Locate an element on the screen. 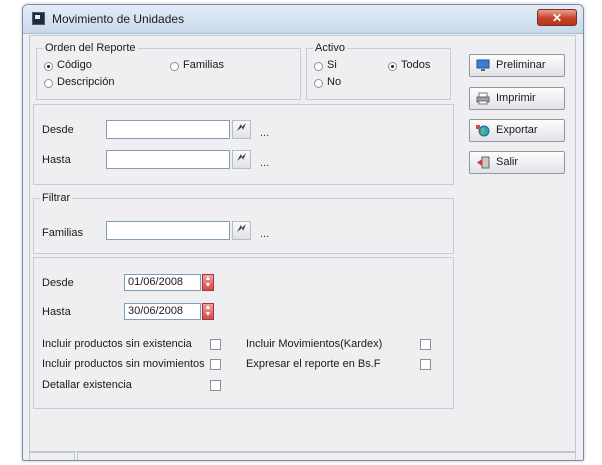  fecha-desde-spinner: ▲ ▼ is located at coordinates (208, 282).